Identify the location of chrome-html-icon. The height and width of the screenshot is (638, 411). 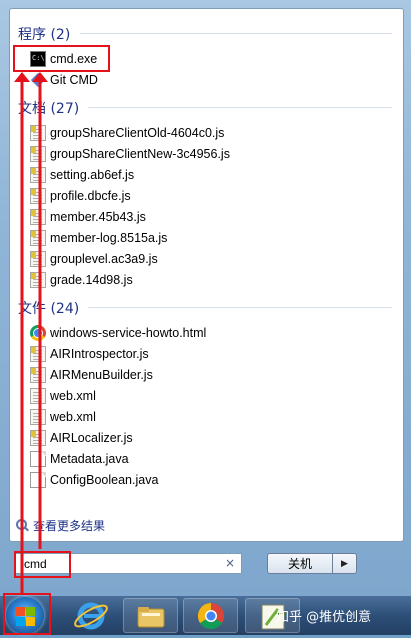
(38, 333).